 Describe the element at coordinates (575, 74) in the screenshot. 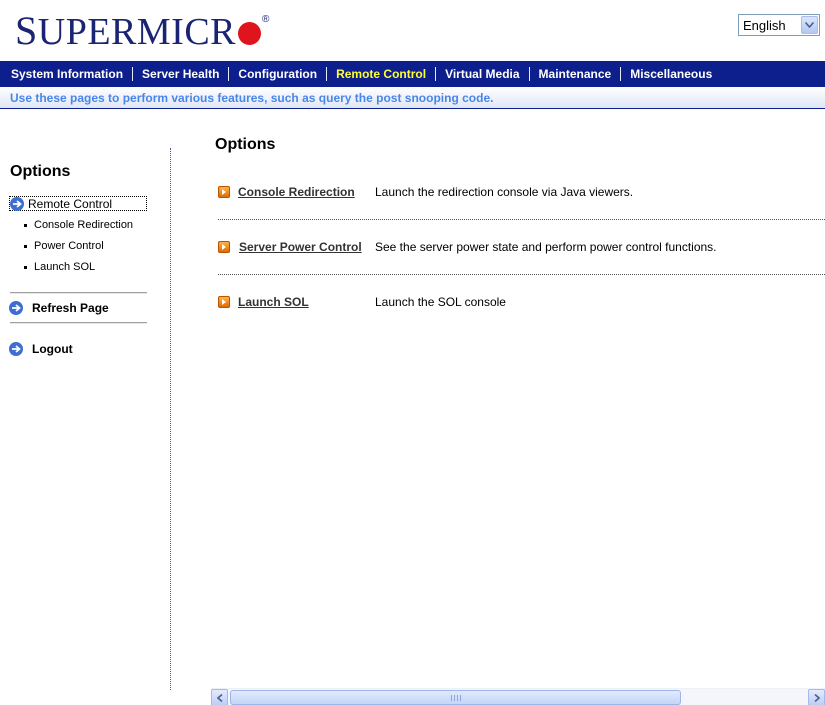

I see `nav-maintenance: Maintenance` at that location.